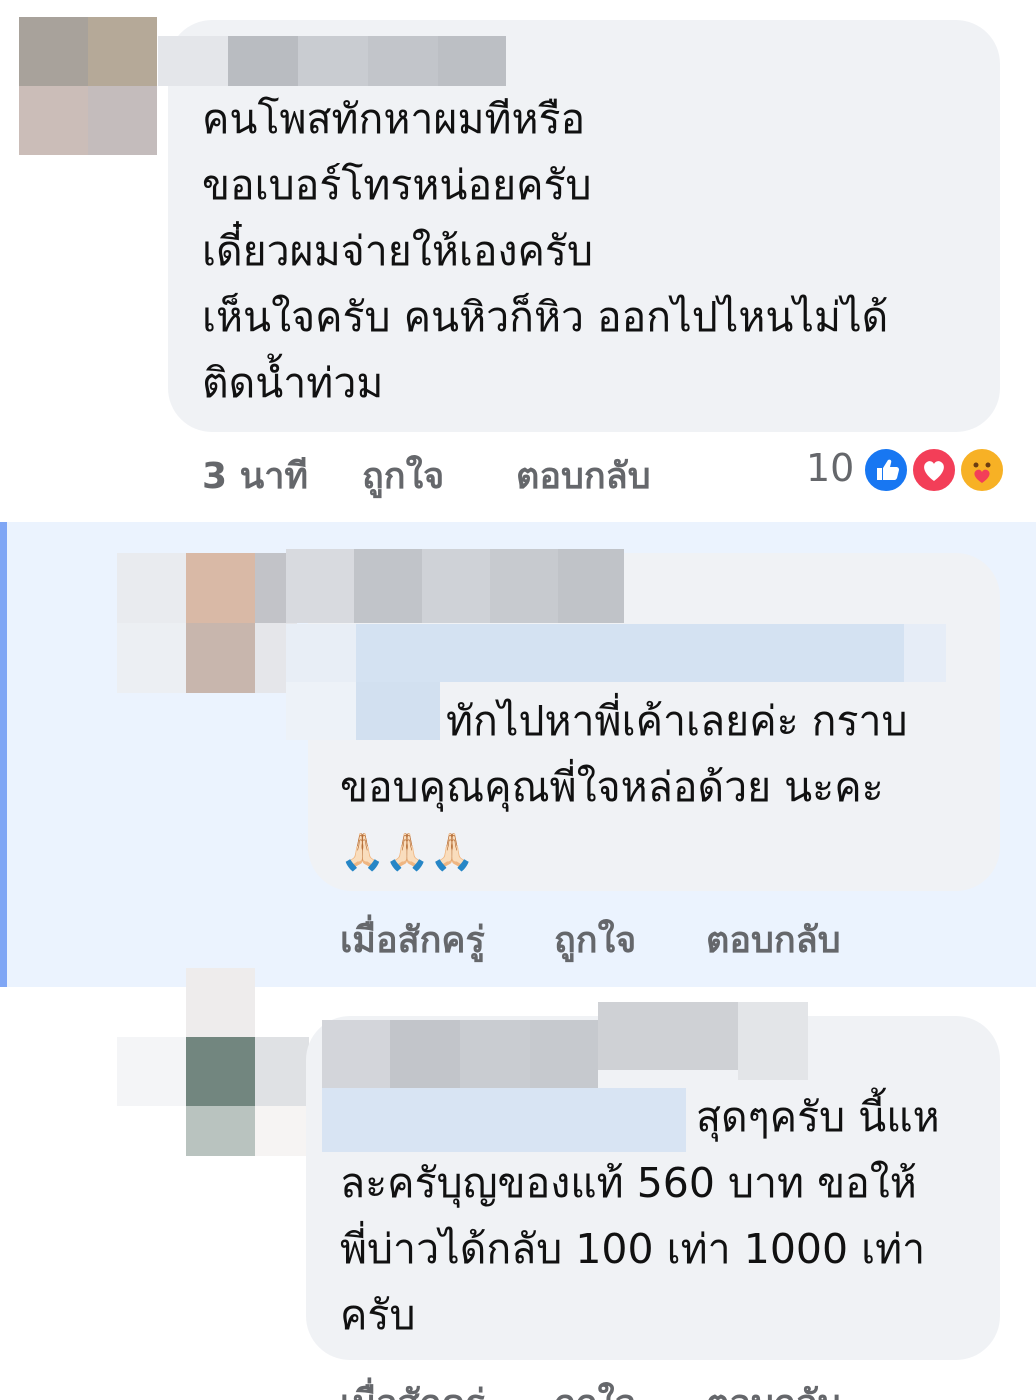  Describe the element at coordinates (394, 119) in the screenshot. I see `comment-line: คนโพสทักหาผมทีหรือ` at that location.